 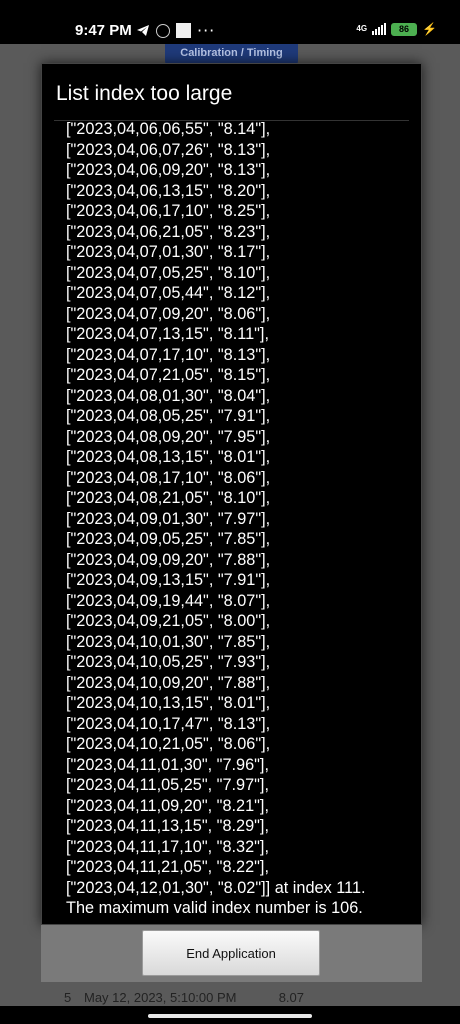 What do you see at coordinates (103, 30) in the screenshot?
I see `status-time: 9:47 PM` at bounding box center [103, 30].